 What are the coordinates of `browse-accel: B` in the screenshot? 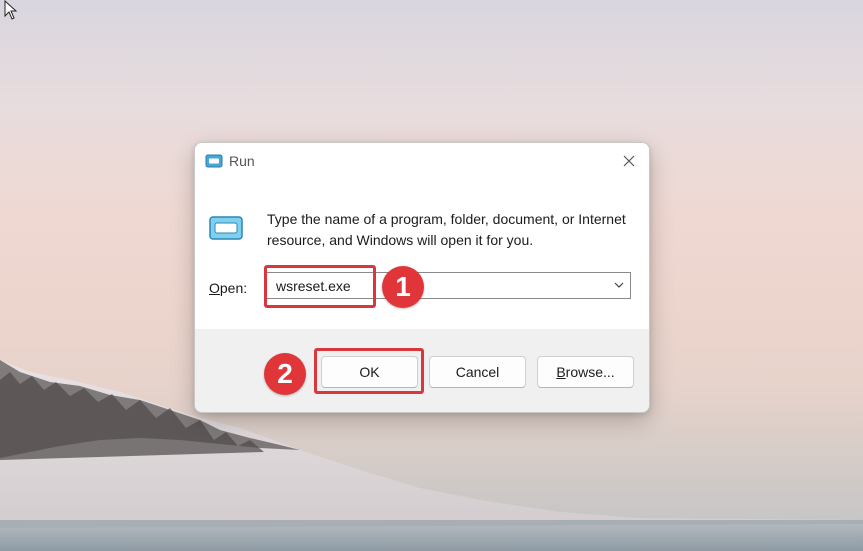 It's located at (561, 372).